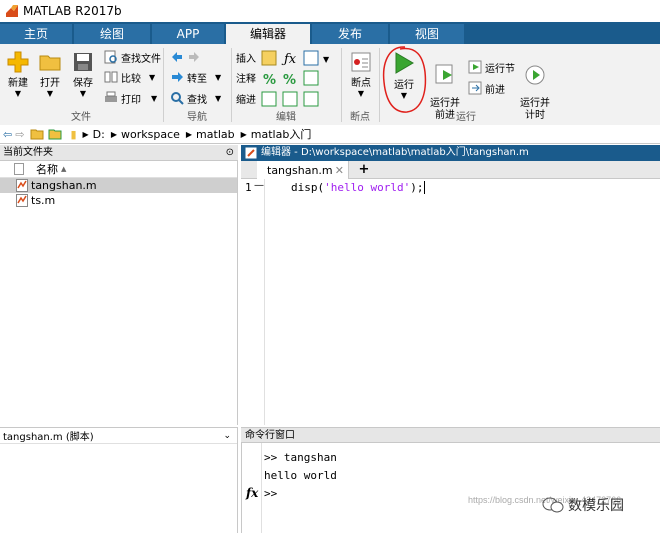 The height and width of the screenshot is (533, 660). I want to click on close-icon: ✕, so click(339, 170).